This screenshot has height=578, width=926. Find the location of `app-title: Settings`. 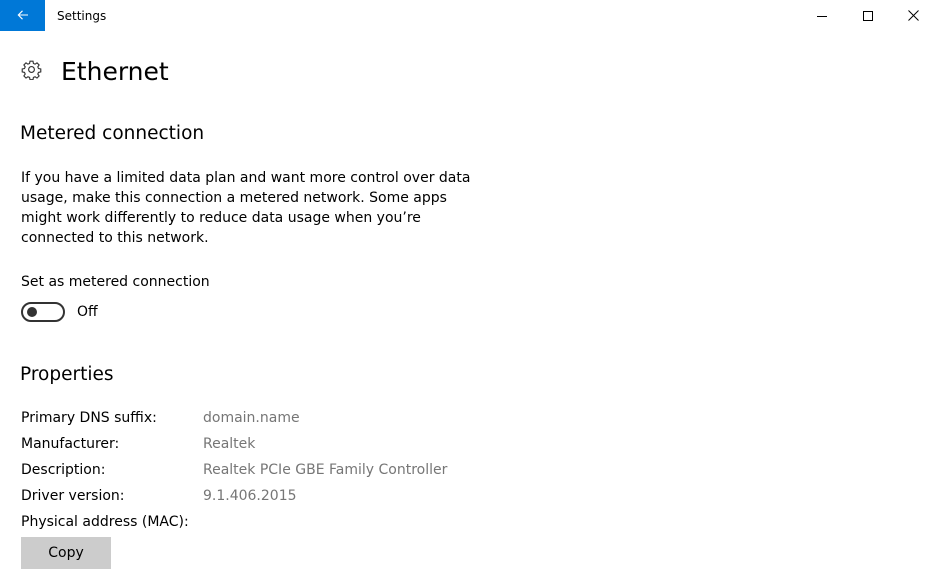

app-title: Settings is located at coordinates (82, 16).